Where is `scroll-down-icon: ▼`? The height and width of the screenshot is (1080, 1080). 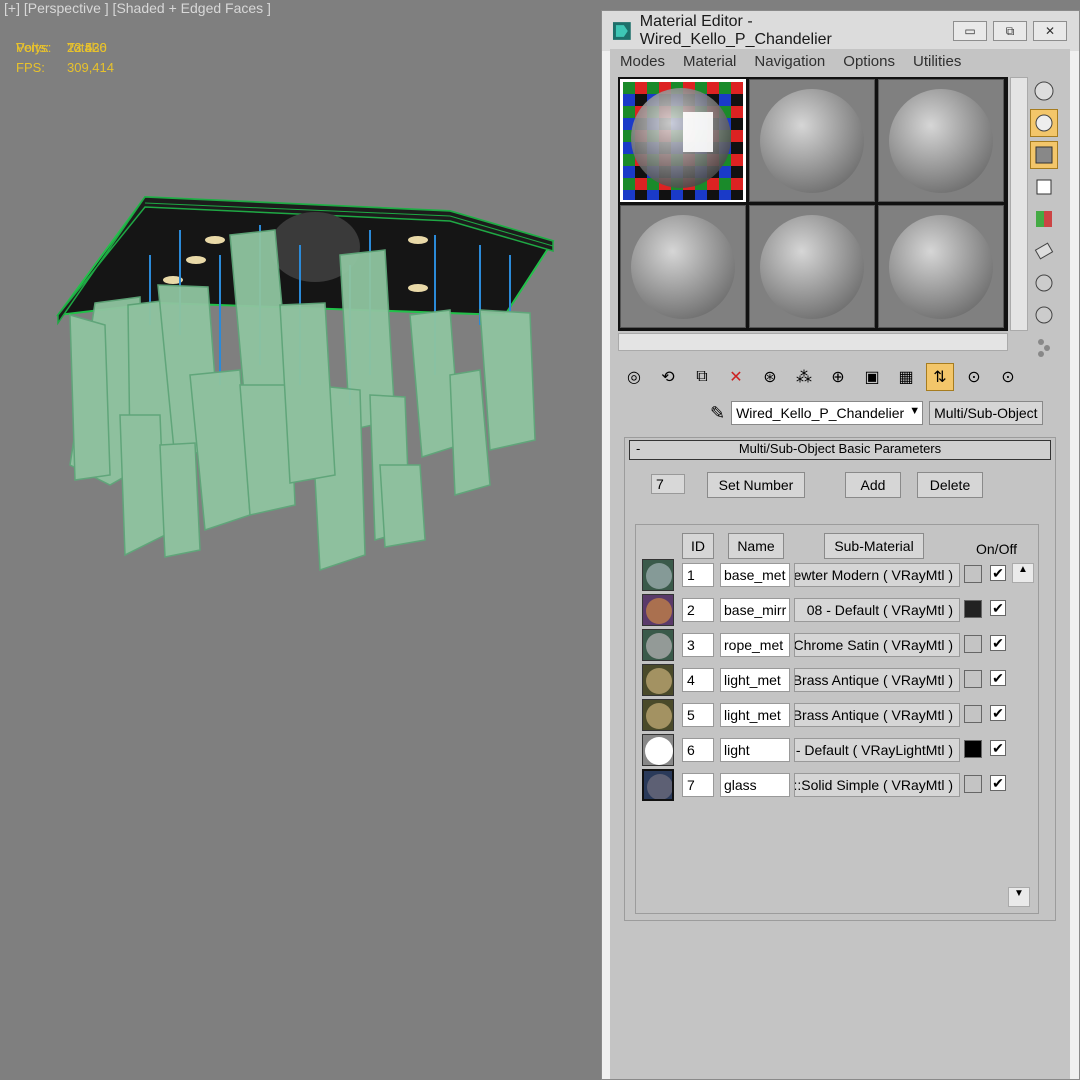
scroll-down-icon: ▼ is located at coordinates (1019, 897).